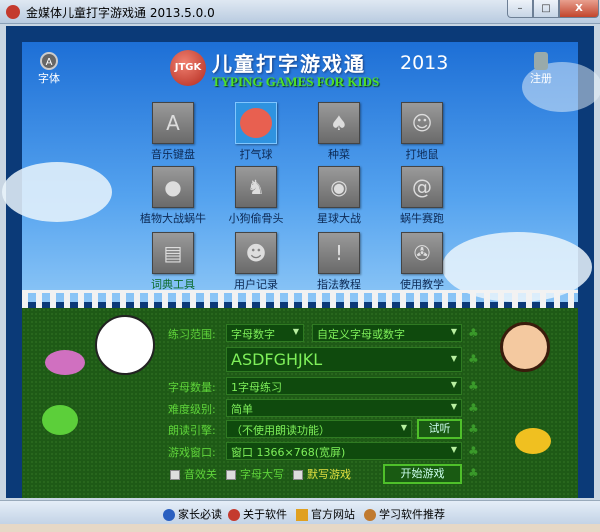 The image size is (600, 532). I want to click on recommend-link: 学习软件推荐, so click(404, 514).